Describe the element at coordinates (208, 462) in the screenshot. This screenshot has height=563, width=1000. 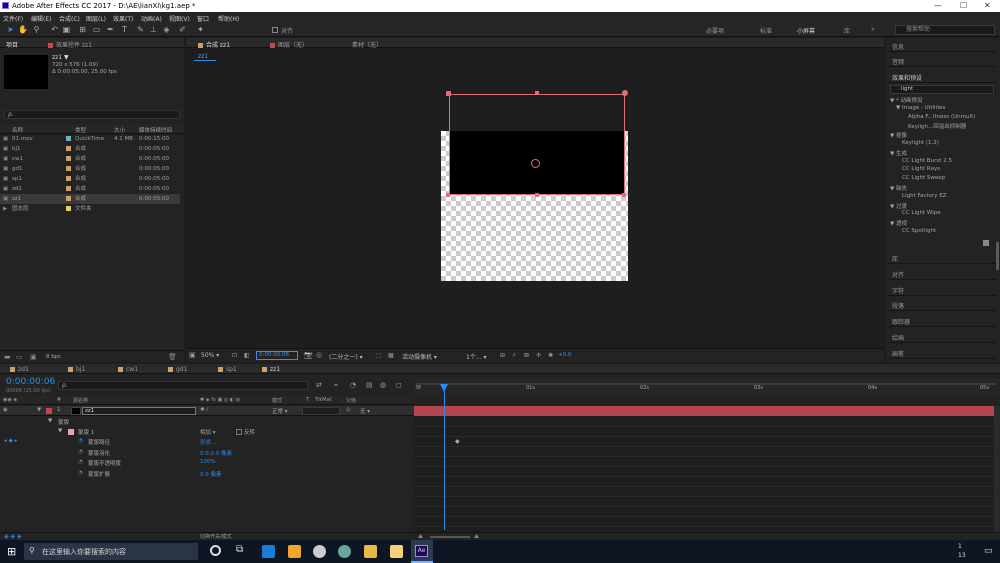
I see `mask-property-value: 100%` at that location.